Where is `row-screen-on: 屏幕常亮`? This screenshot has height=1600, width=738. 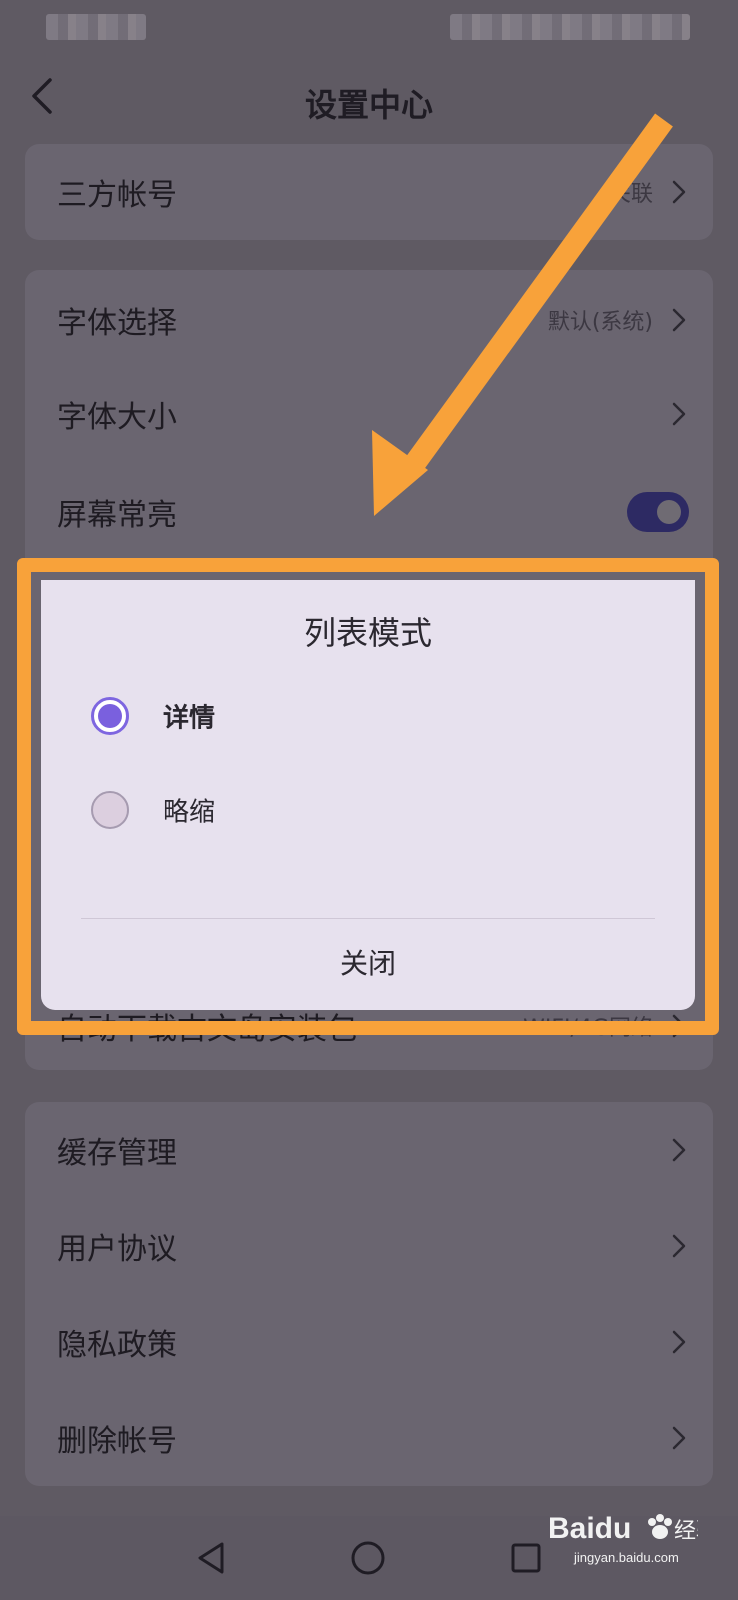
row-screen-on: 屏幕常亮 is located at coordinates (369, 512).